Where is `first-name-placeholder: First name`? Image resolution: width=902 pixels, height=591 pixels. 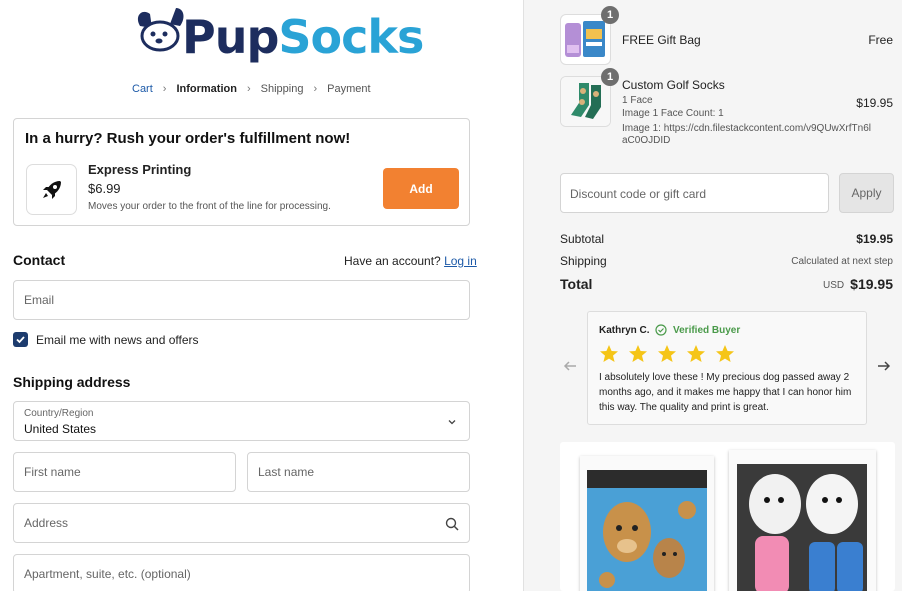
first-name-placeholder: First name is located at coordinates (52, 472).